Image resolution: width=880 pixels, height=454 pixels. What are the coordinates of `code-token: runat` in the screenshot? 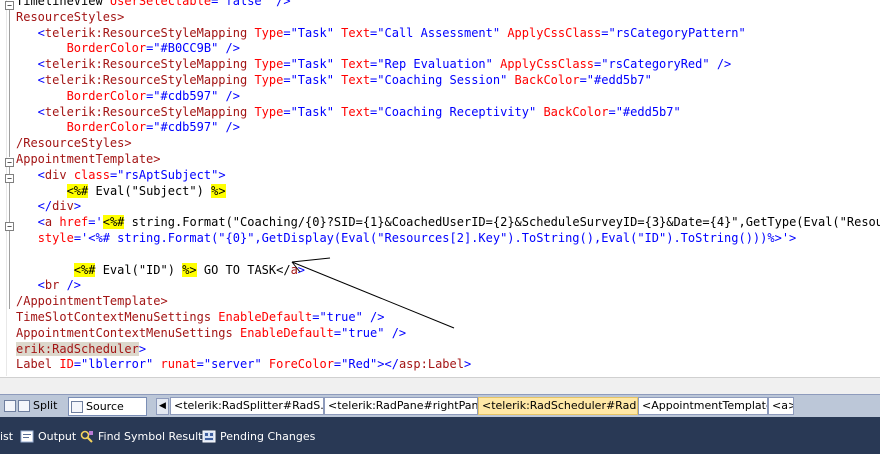 It's located at (178, 364).